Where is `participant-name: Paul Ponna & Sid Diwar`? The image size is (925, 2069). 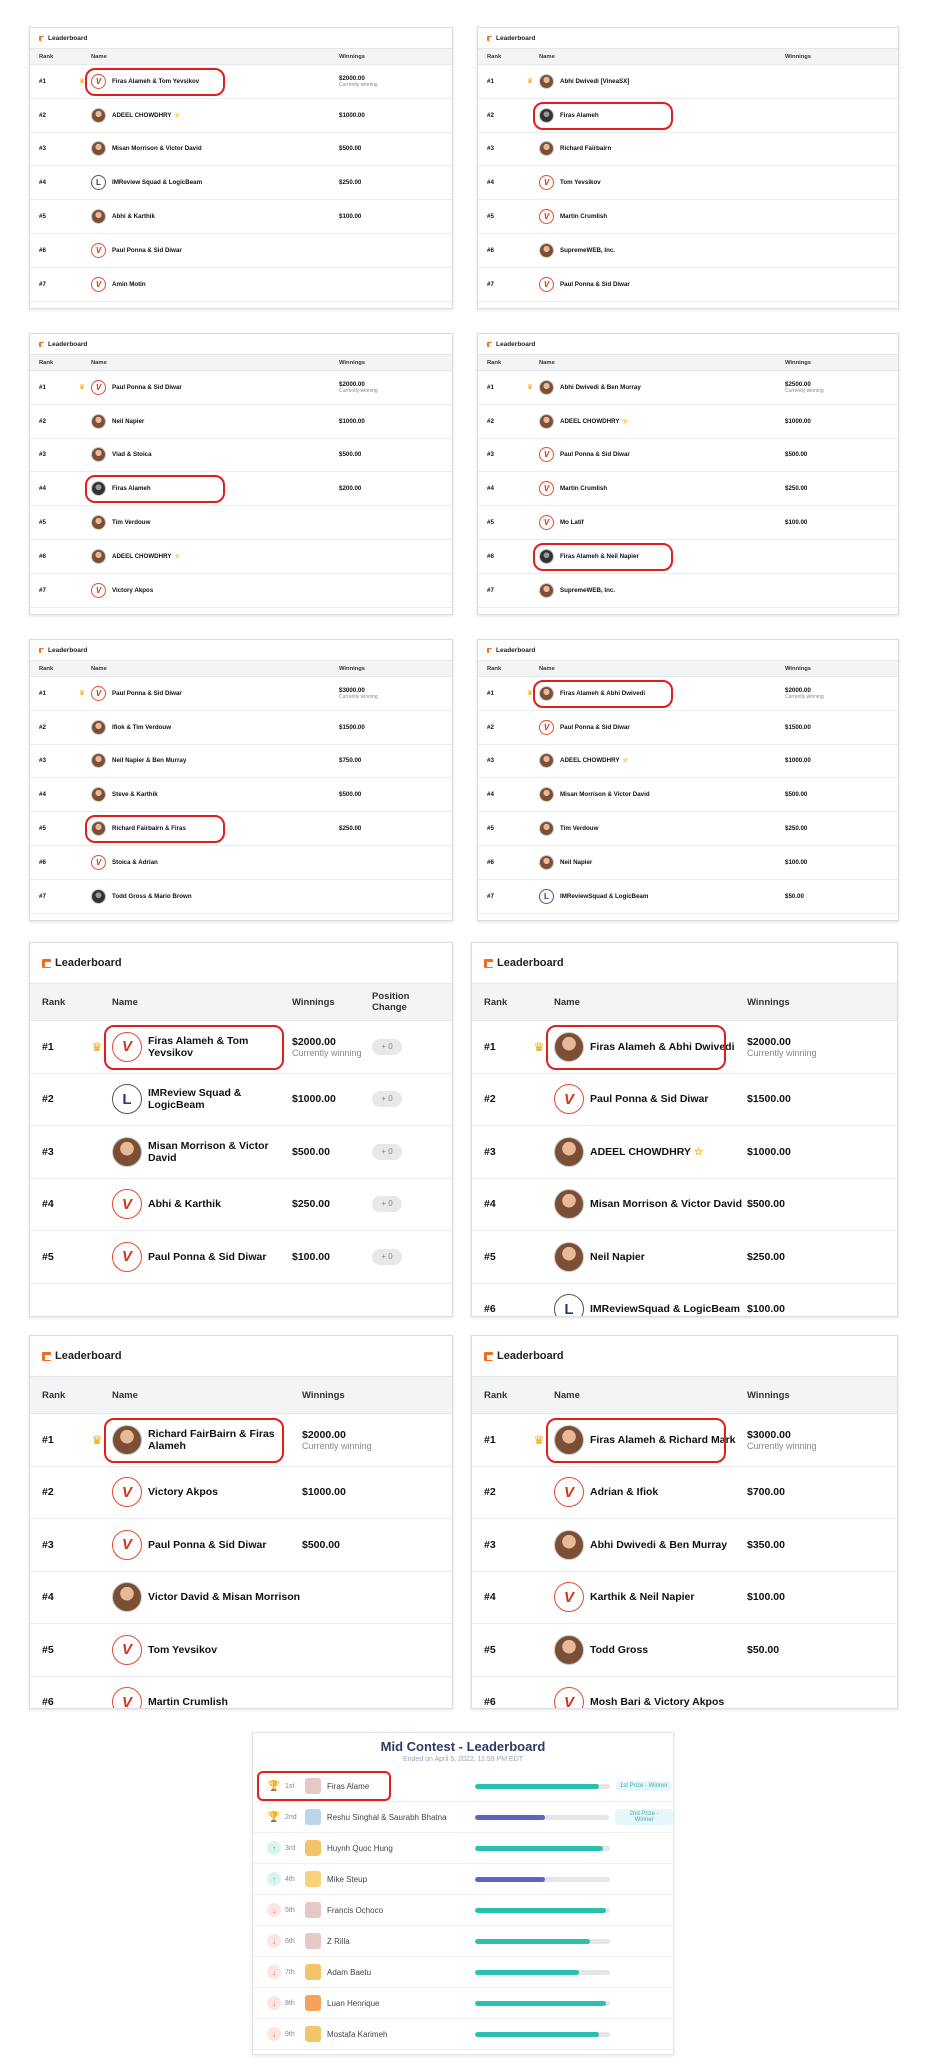
participant-name: Paul Ponna & Sid Diwar is located at coordinates (207, 1256).